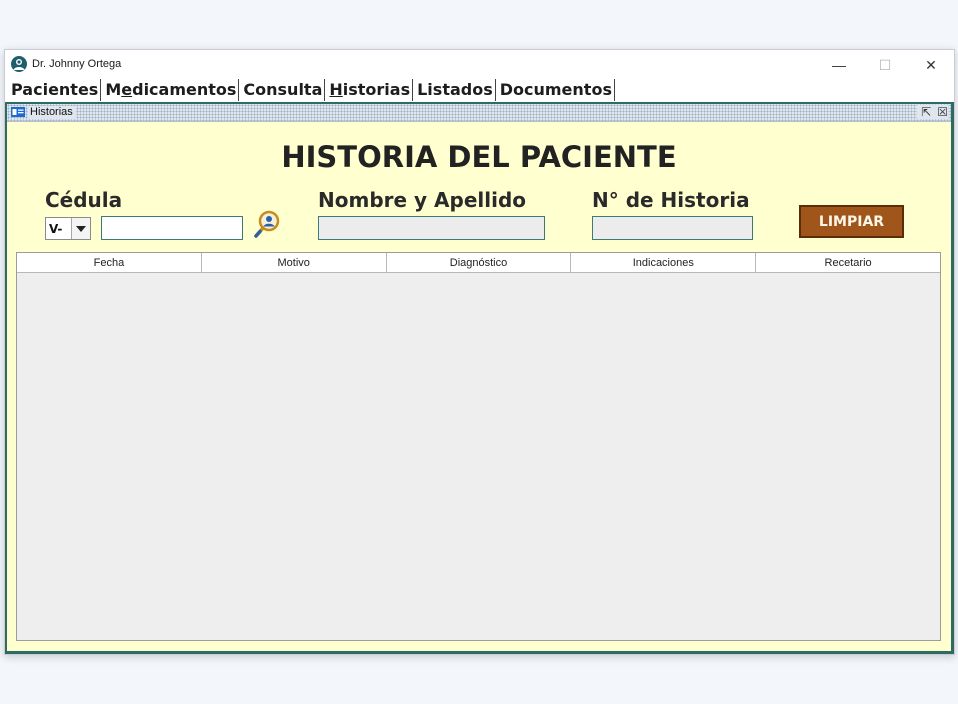  What do you see at coordinates (848, 262) in the screenshot?
I see `column-header-recetario: Recetario` at bounding box center [848, 262].